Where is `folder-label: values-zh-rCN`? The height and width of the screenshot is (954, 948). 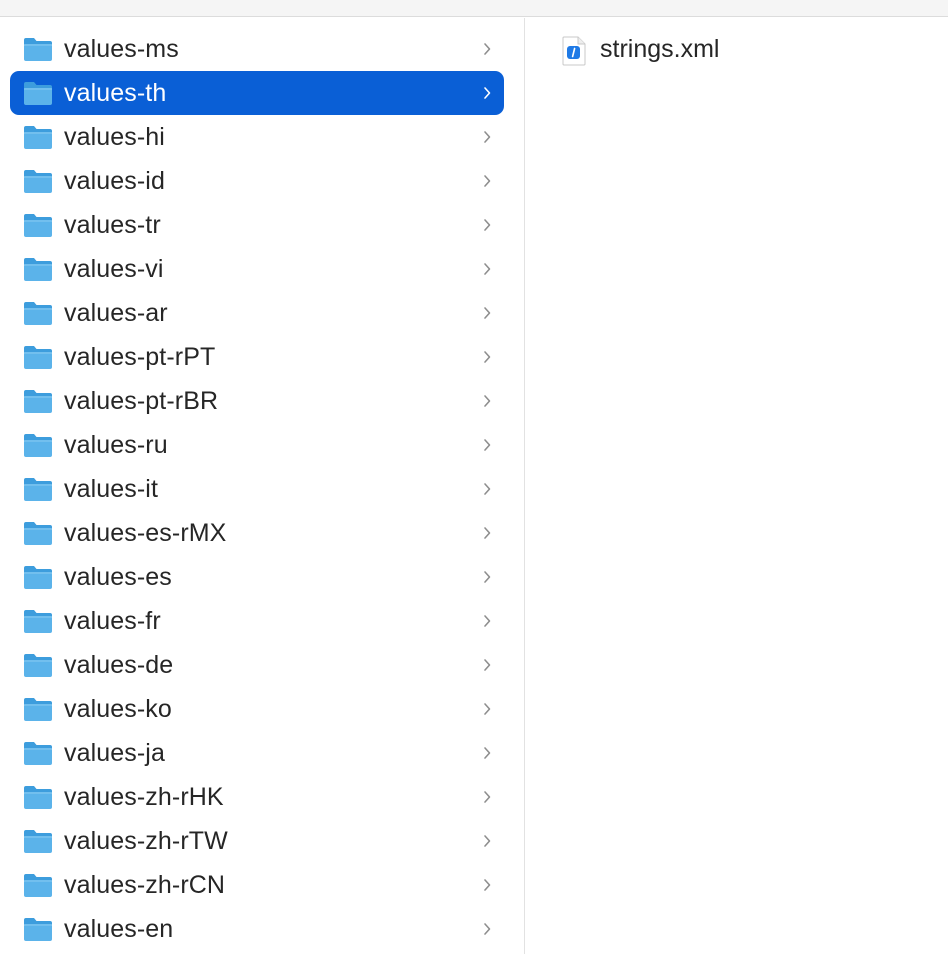 folder-label: values-zh-rCN is located at coordinates (145, 885).